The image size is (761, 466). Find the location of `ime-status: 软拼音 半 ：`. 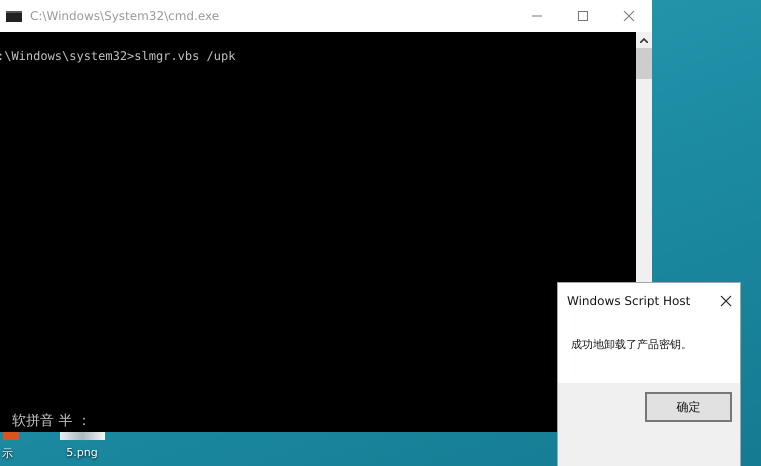

ime-status: 软拼音 半 ： is located at coordinates (51, 421).